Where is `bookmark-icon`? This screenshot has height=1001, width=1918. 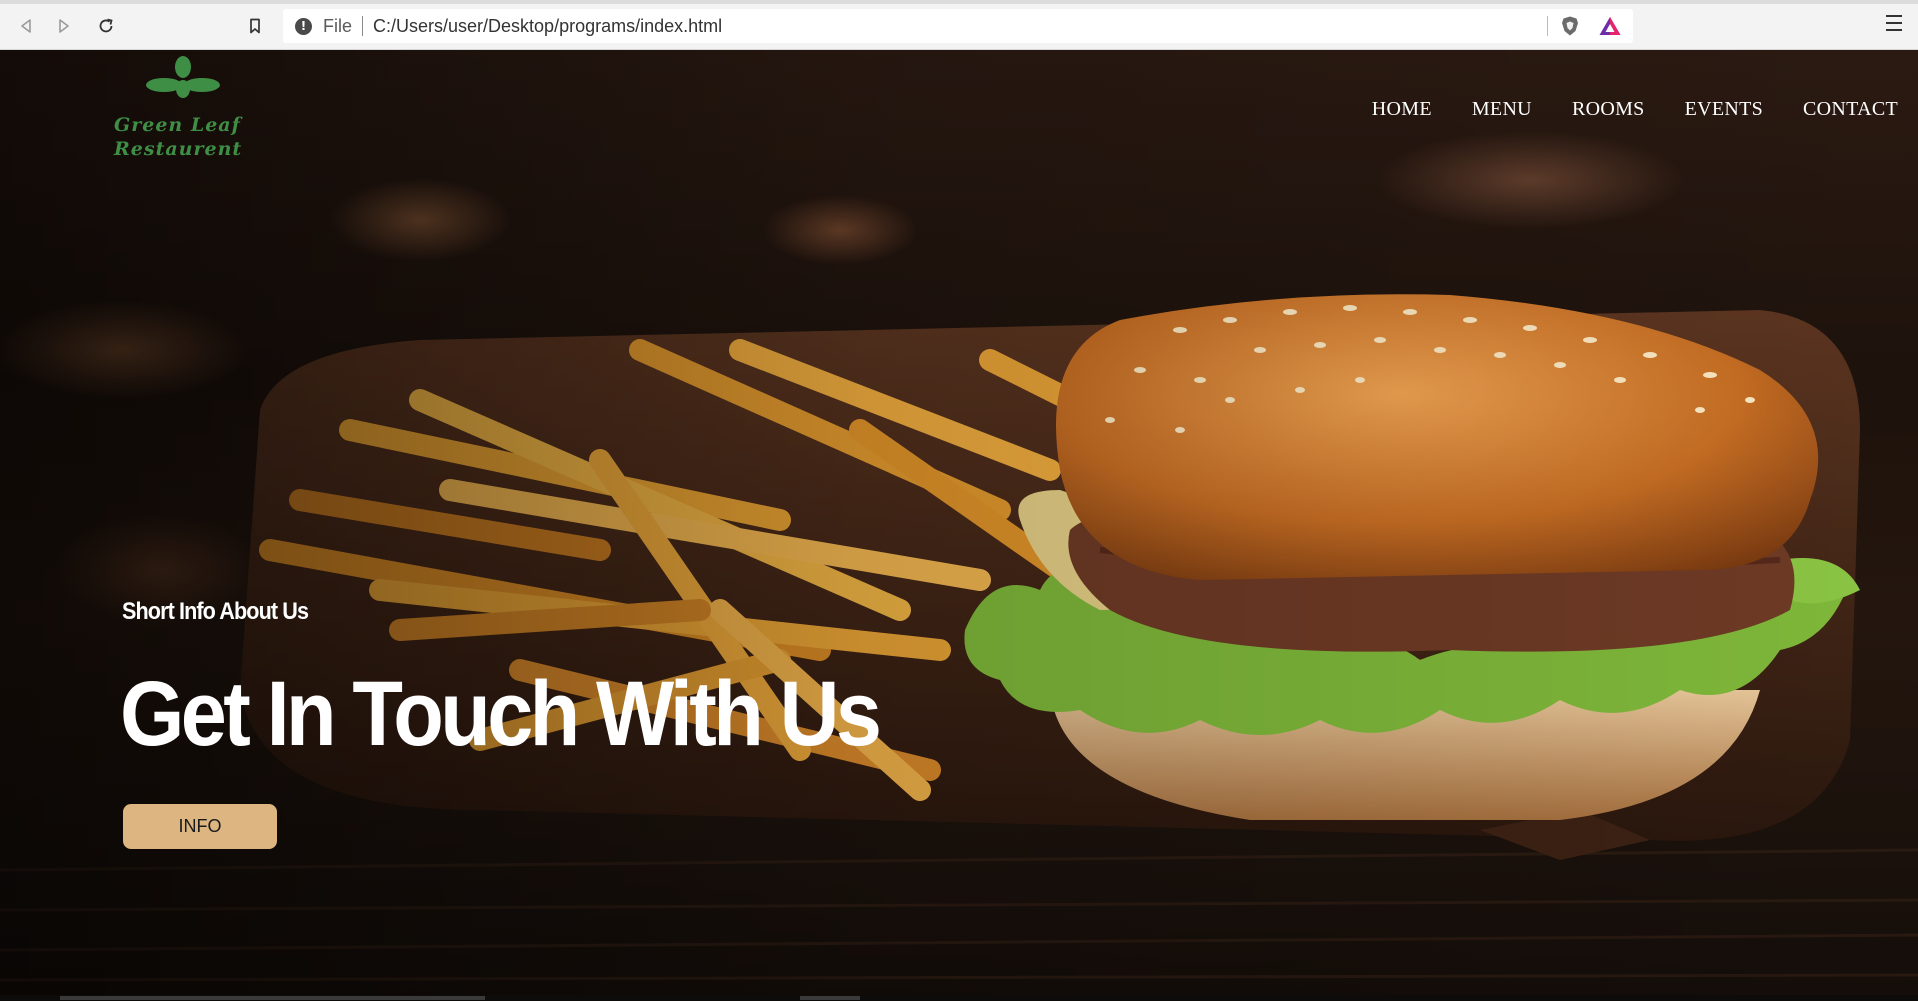
bookmark-icon is located at coordinates (255, 26).